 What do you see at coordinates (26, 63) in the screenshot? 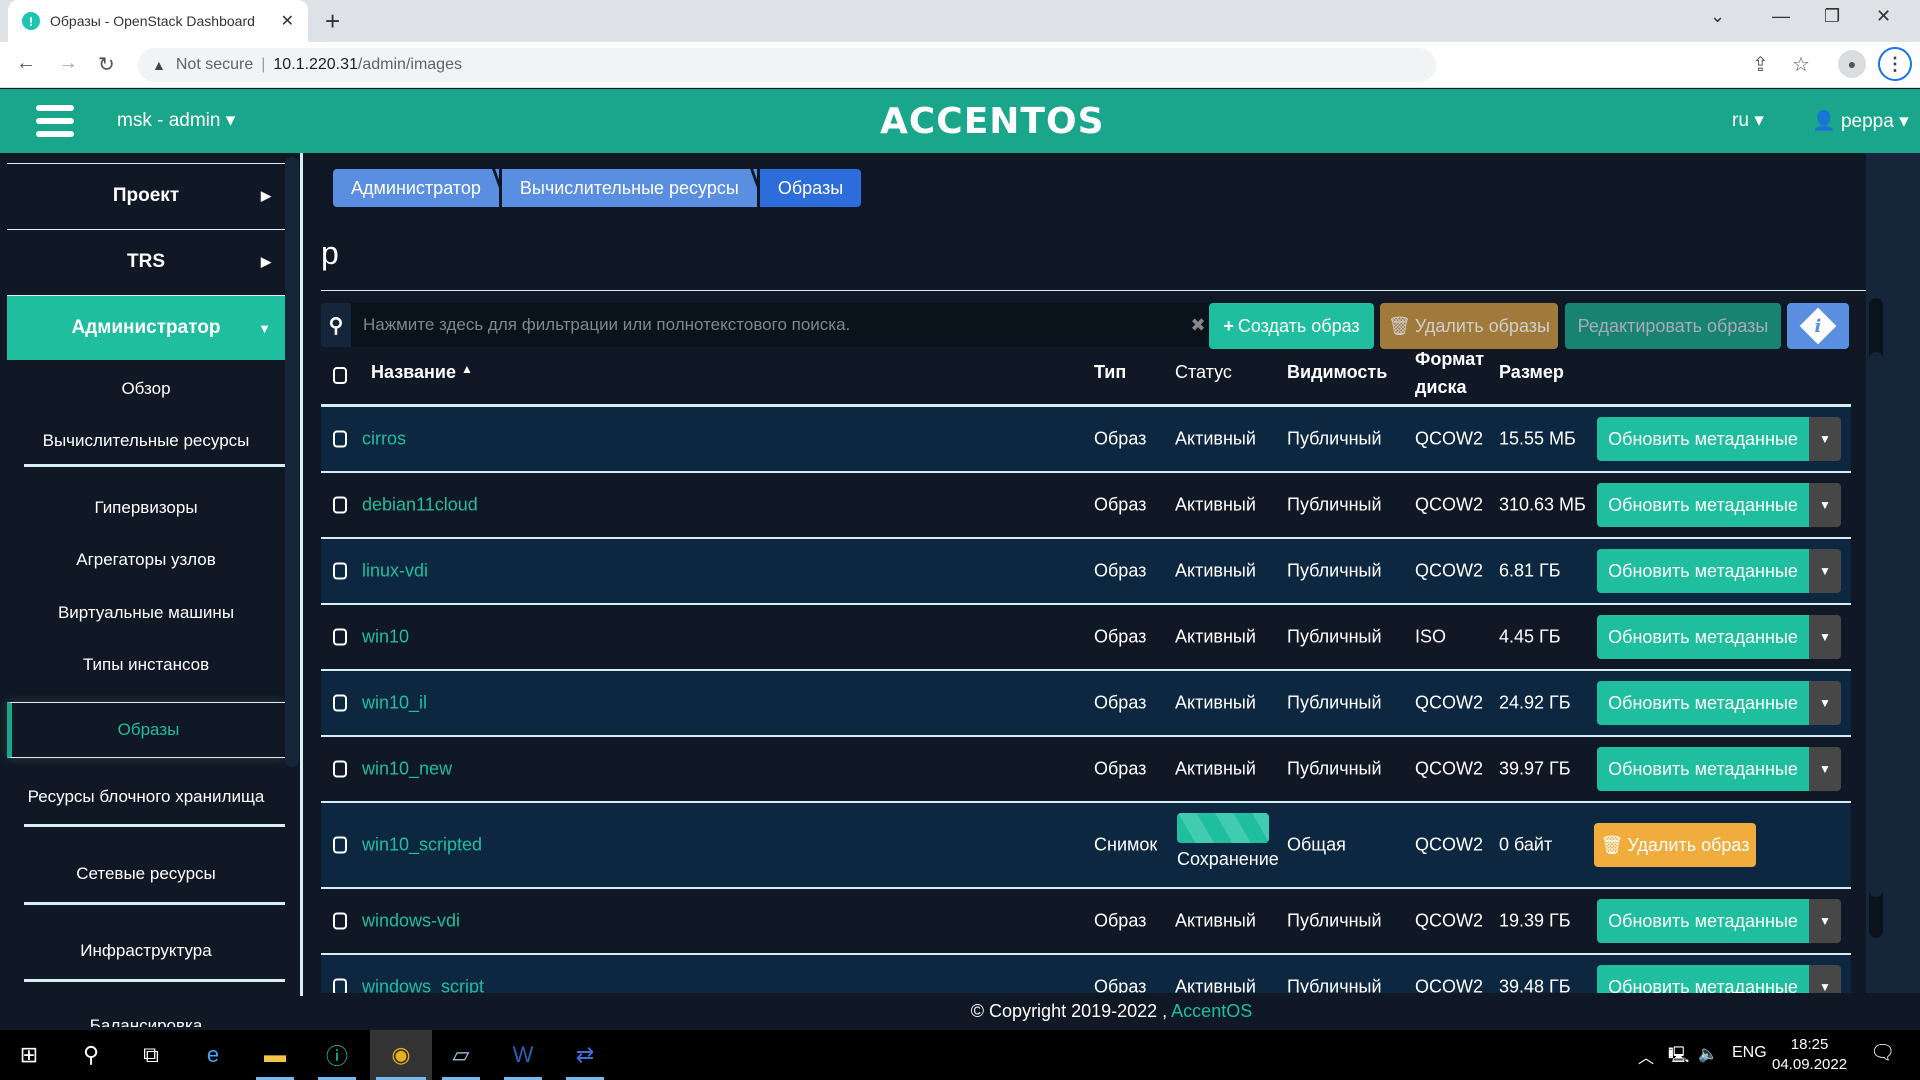
I see `back-icon: ←` at bounding box center [26, 63].